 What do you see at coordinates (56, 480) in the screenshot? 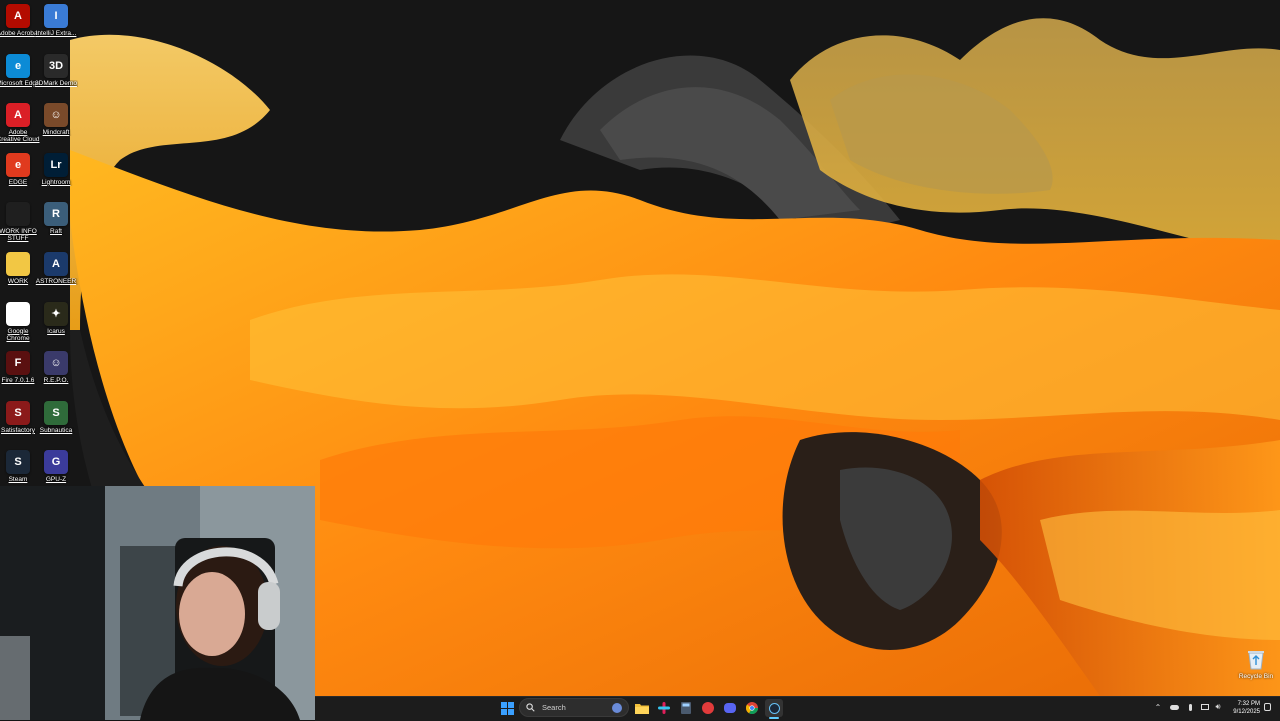
I see `desktop-icon-label: GPU-Z` at bounding box center [56, 480].